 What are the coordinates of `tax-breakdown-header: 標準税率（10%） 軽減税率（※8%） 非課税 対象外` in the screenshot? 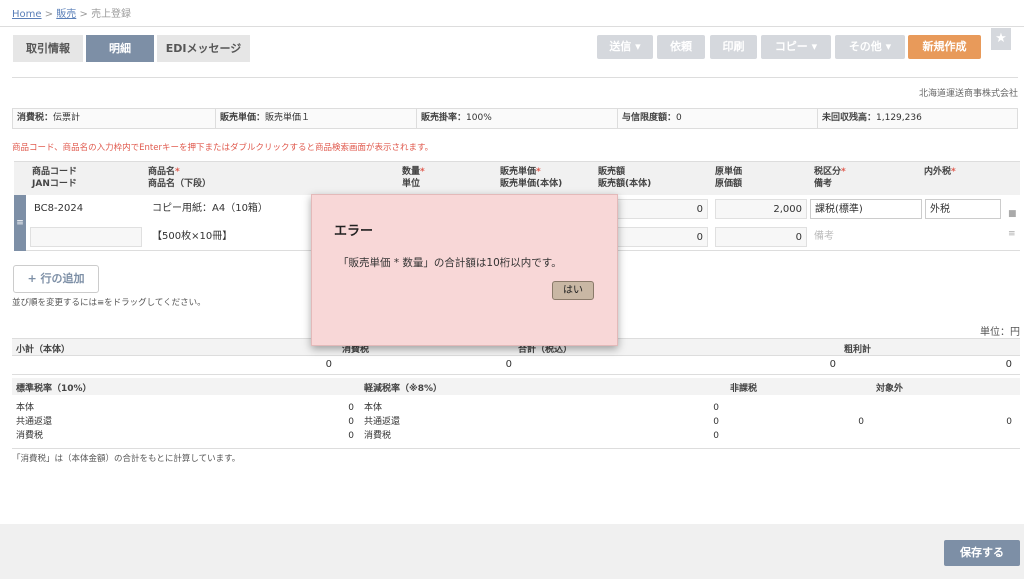 It's located at (516, 386).